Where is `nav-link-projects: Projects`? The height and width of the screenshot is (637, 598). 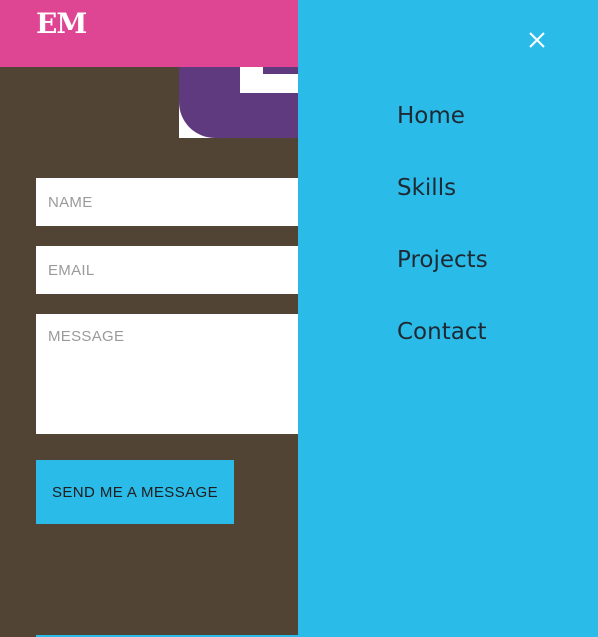 nav-link-projects: Projects is located at coordinates (442, 260).